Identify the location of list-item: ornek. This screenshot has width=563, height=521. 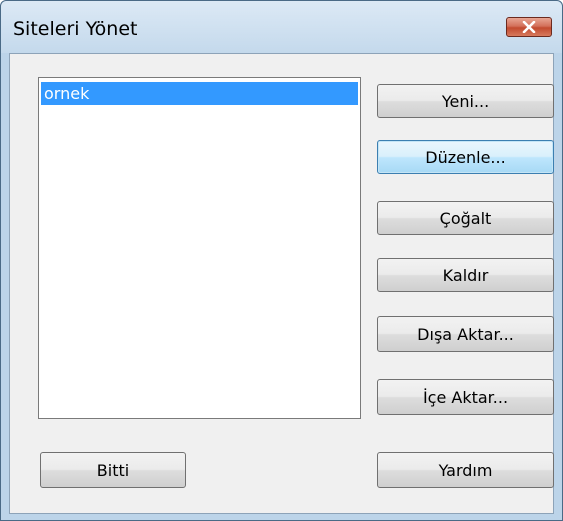
(199, 93).